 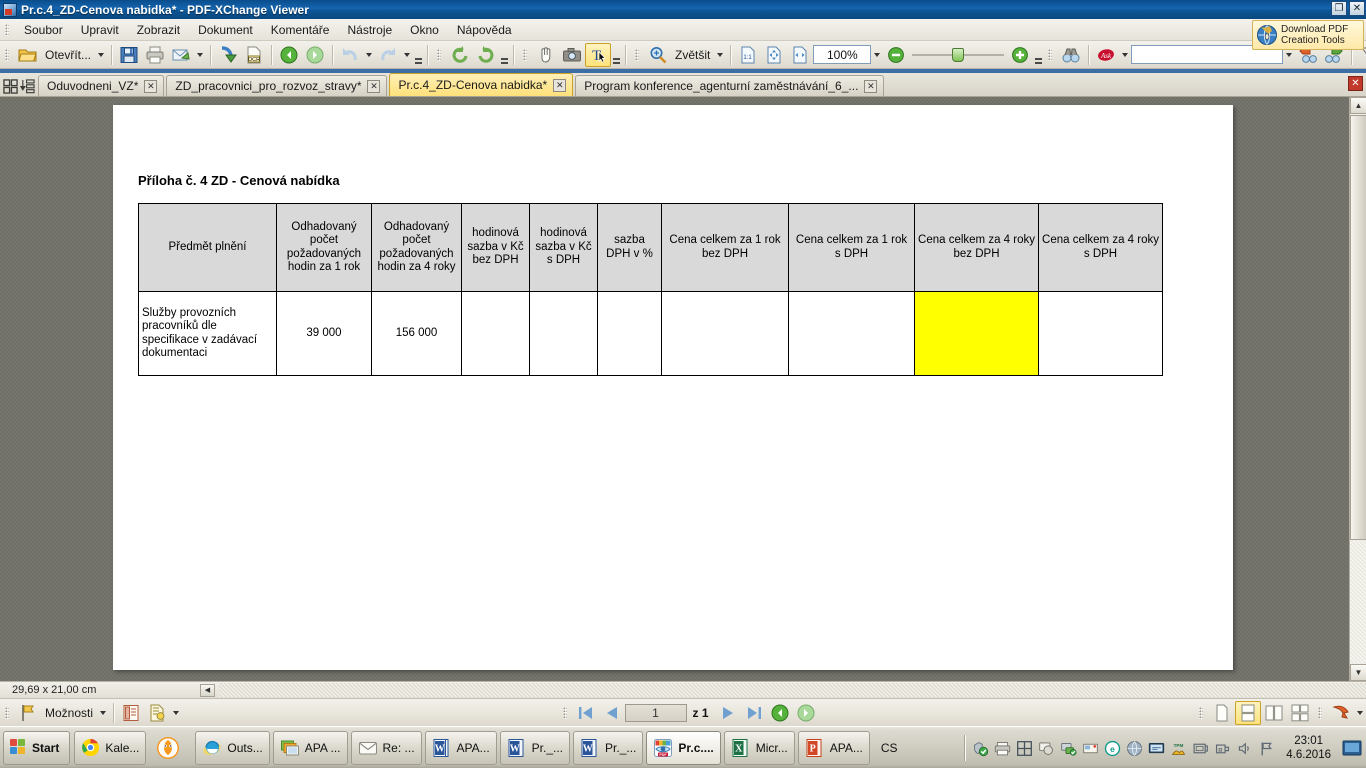 What do you see at coordinates (1308, 35) in the screenshot?
I see `download-pdf-creation-tools-banner: Download PDF Creation Tools` at bounding box center [1308, 35].